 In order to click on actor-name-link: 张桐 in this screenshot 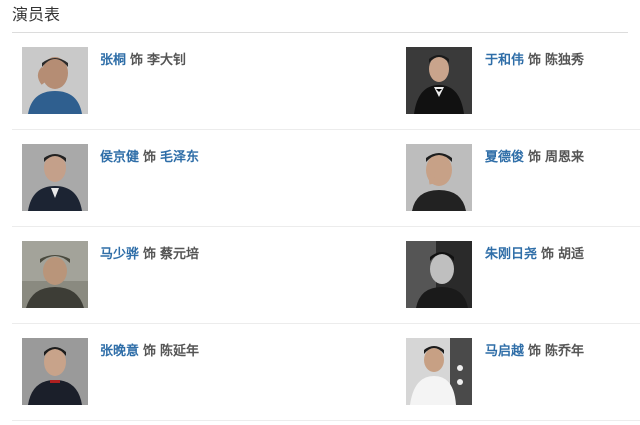, I will do `click(113, 60)`.